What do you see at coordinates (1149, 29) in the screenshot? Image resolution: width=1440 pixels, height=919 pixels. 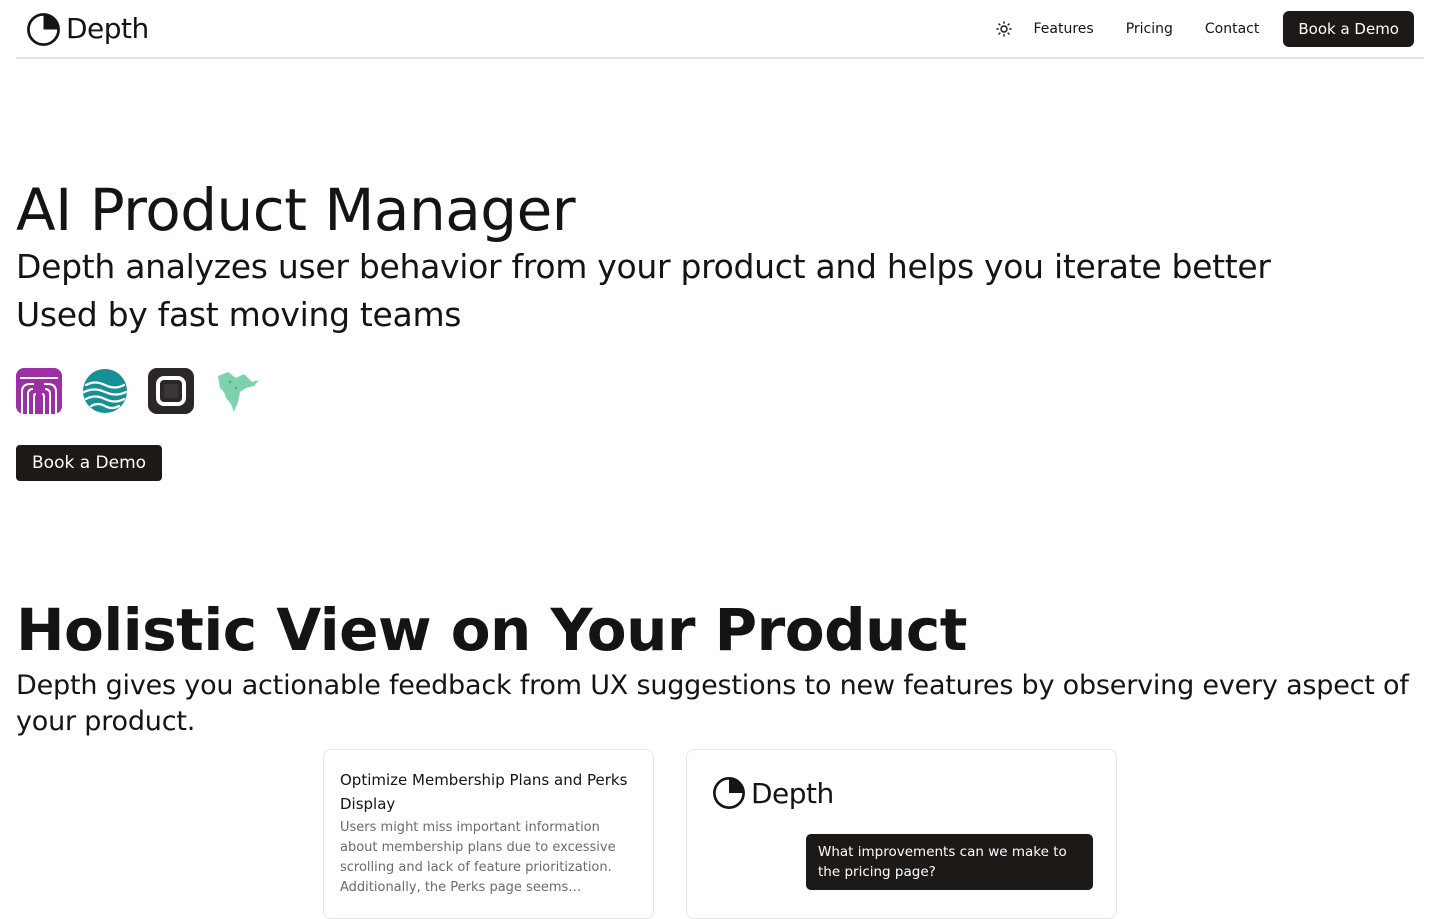 I see `nav-link-pricing: Pricing` at bounding box center [1149, 29].